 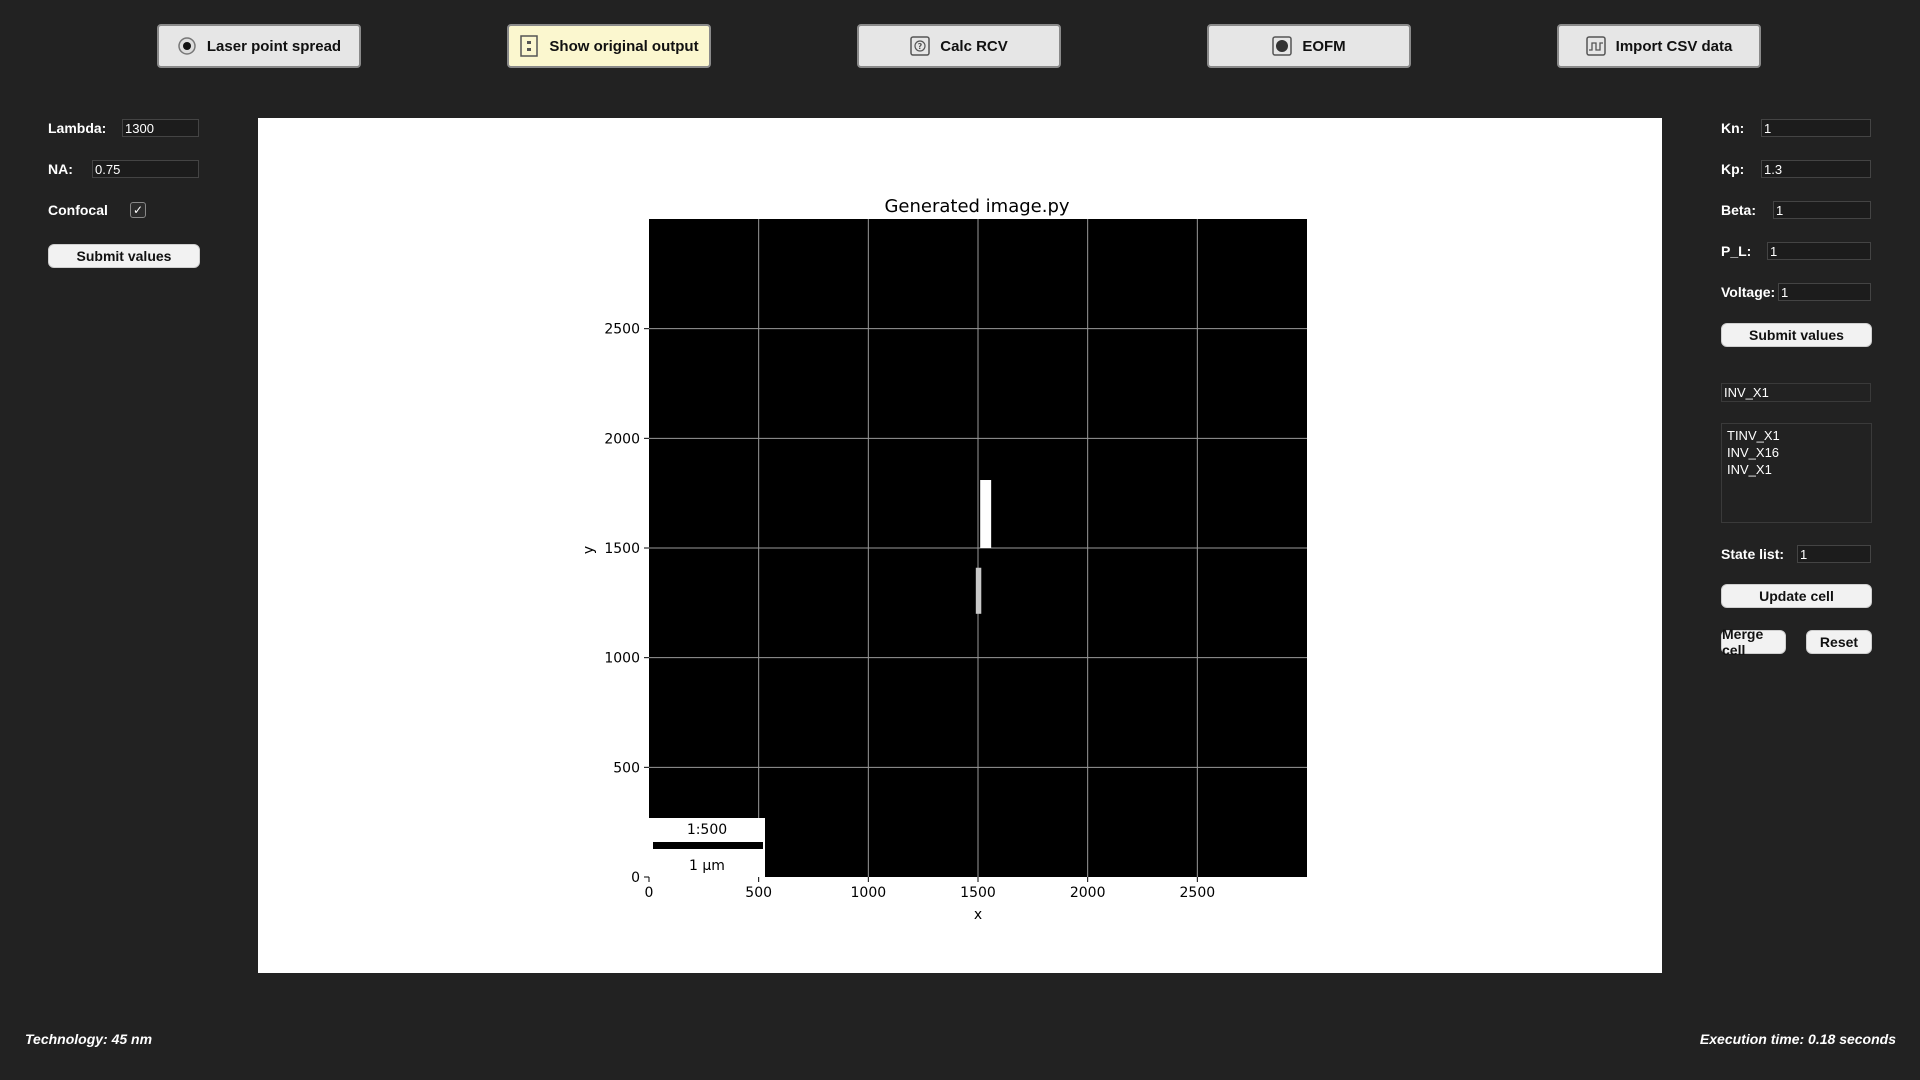 I want to click on show-original-output-button: Show original output, so click(x=609, y=46).